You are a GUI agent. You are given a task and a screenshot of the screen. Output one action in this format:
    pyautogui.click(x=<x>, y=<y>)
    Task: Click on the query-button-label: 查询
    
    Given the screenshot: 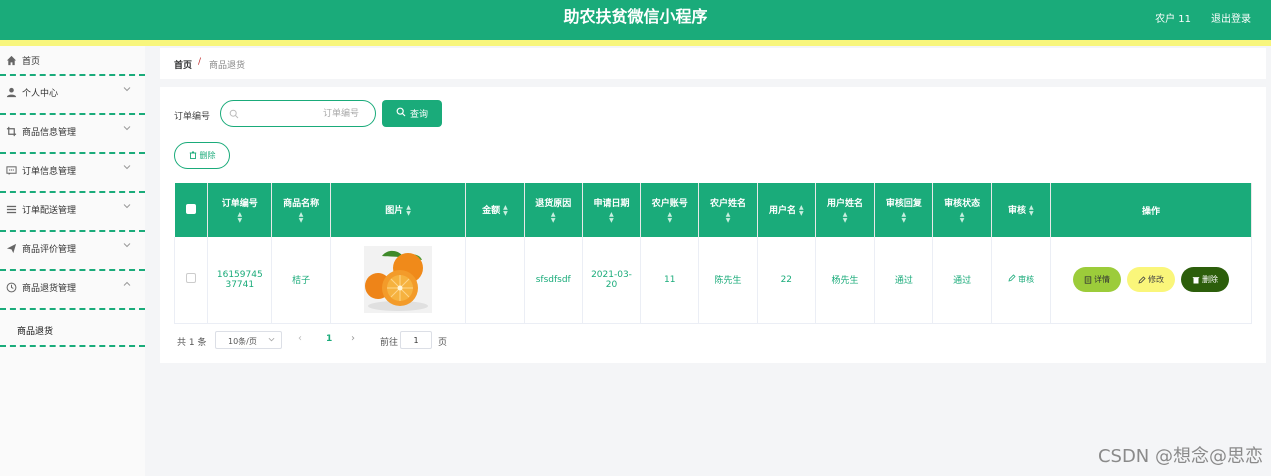 What is the action you would take?
    pyautogui.click(x=418, y=115)
    